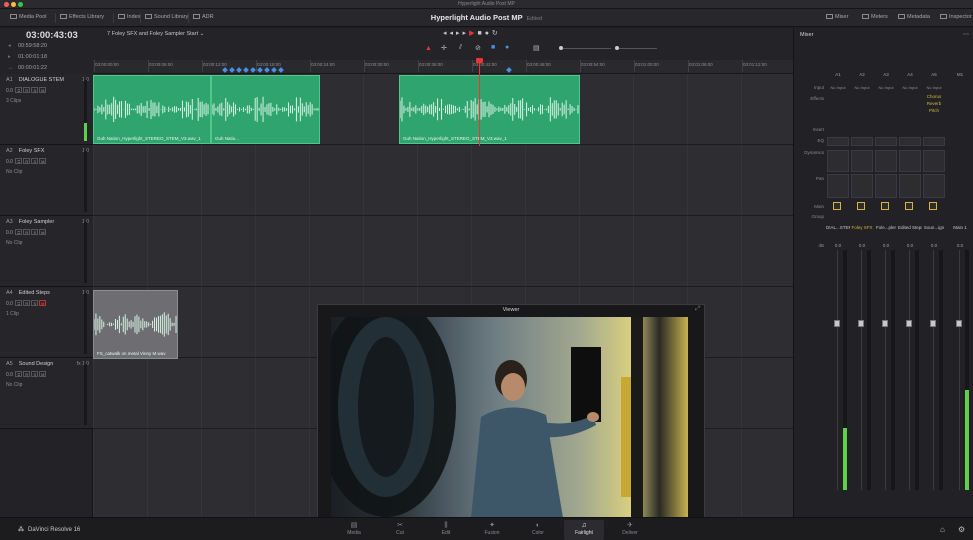 The height and width of the screenshot is (540, 973). I want to click on playhead, so click(479, 103).